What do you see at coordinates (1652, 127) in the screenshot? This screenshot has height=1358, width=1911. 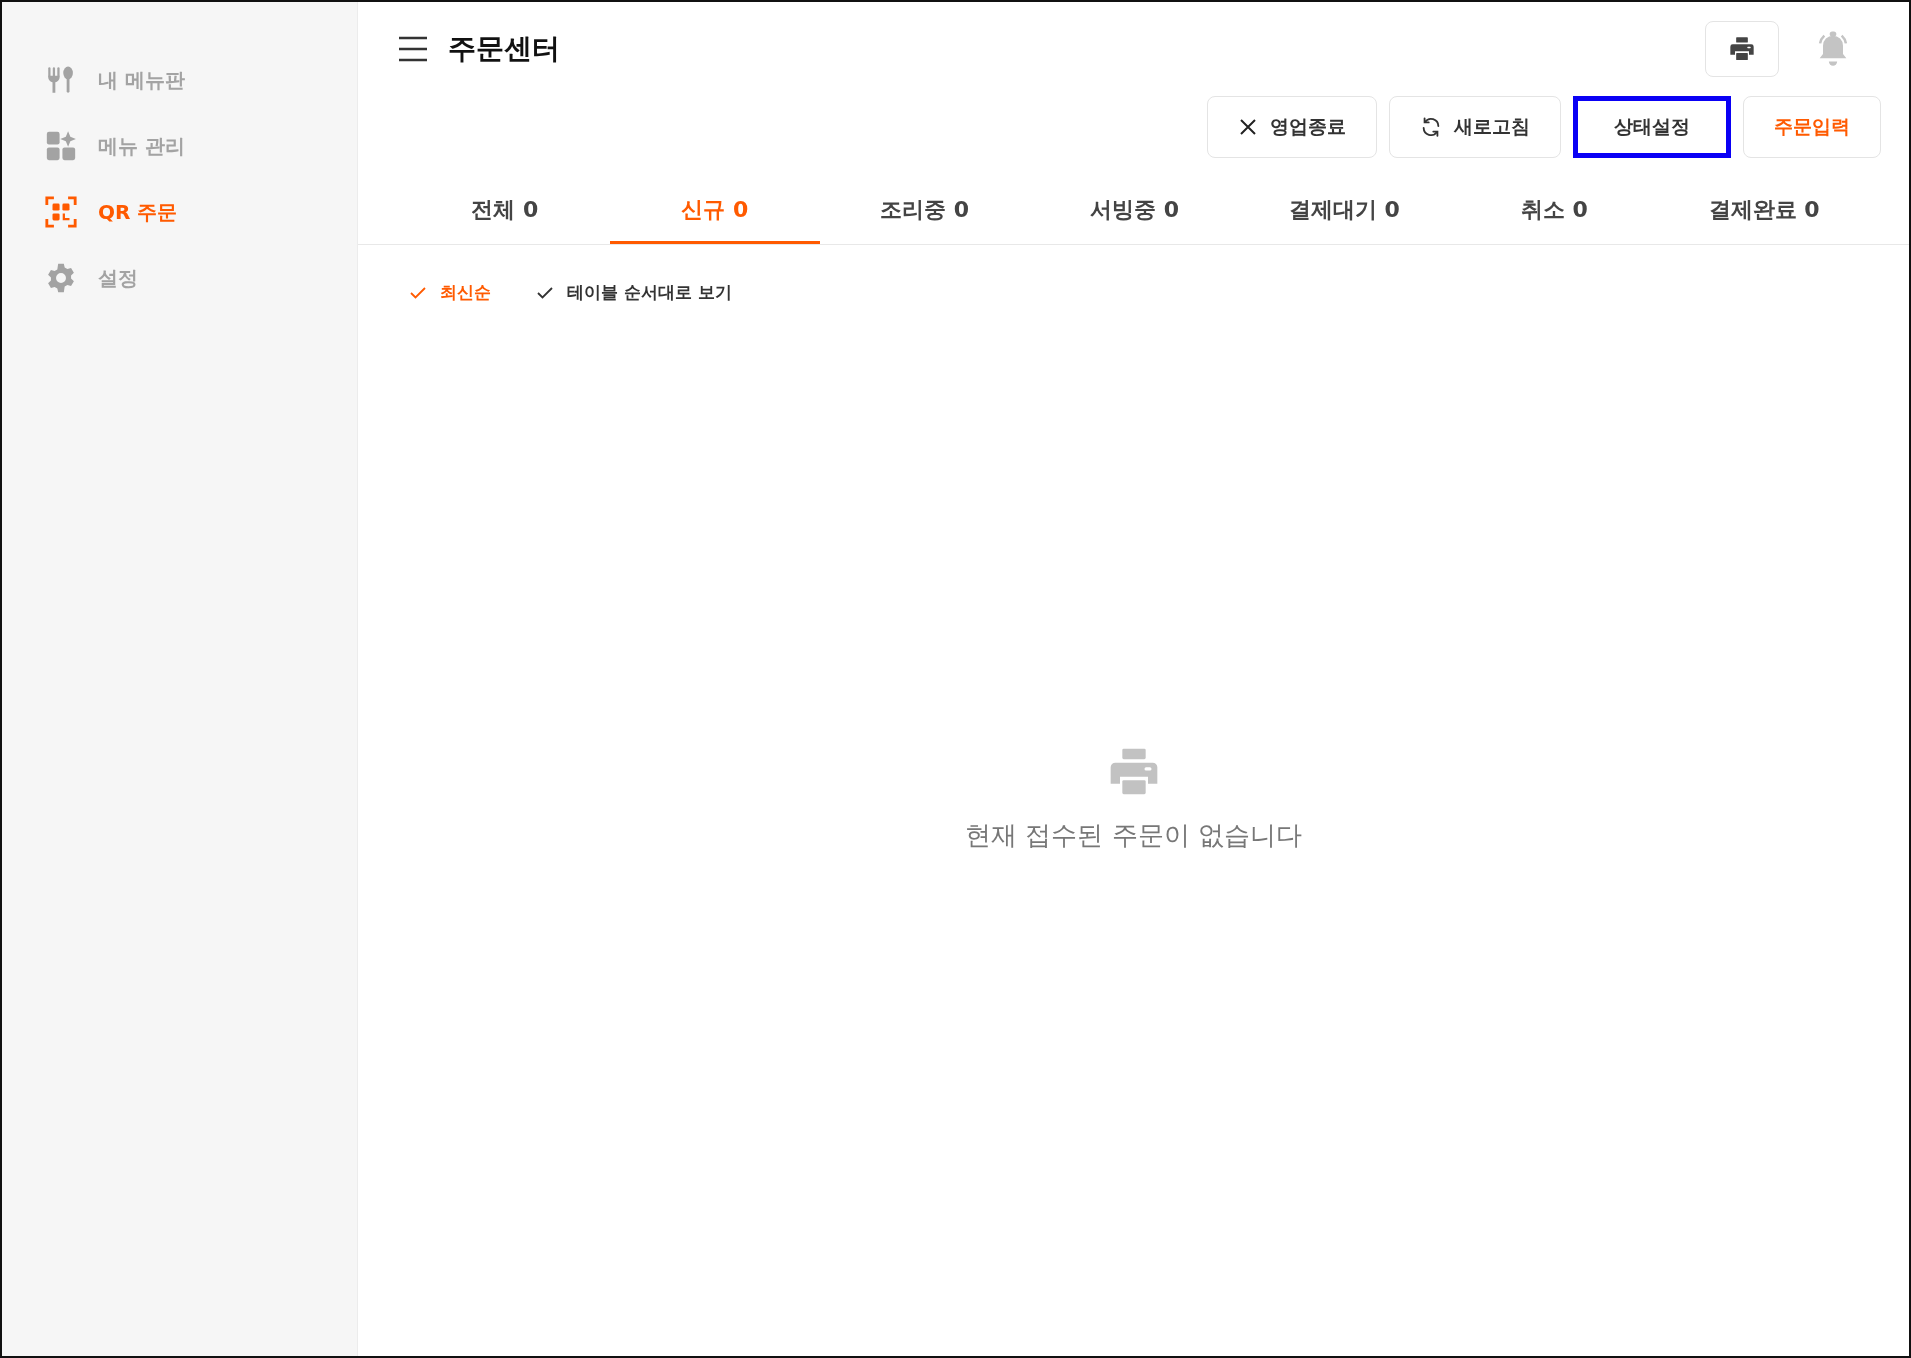 I see `action-button: 상태설정` at bounding box center [1652, 127].